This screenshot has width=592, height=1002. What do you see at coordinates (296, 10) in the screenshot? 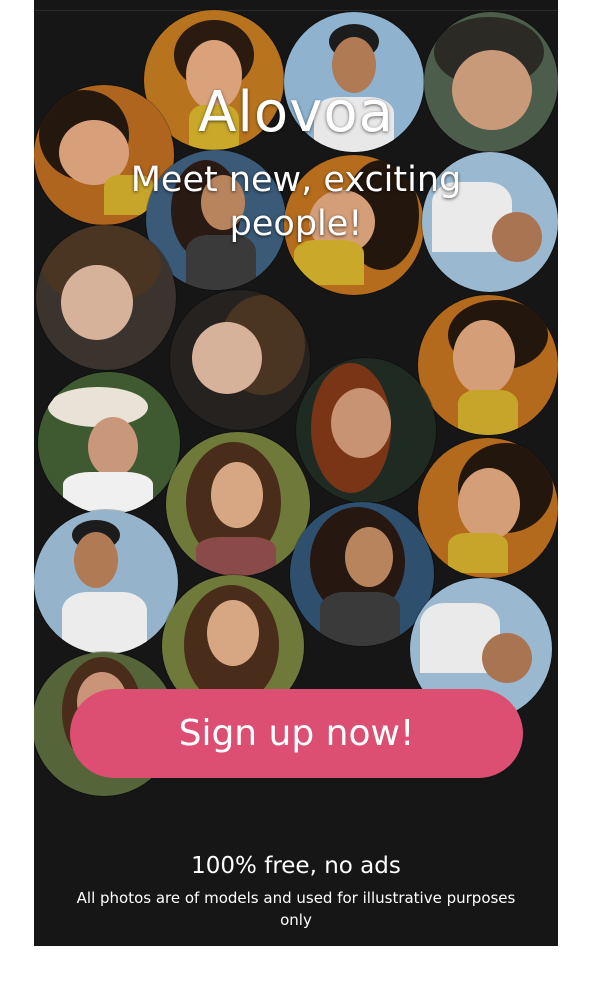
I see `top-divider` at bounding box center [296, 10].